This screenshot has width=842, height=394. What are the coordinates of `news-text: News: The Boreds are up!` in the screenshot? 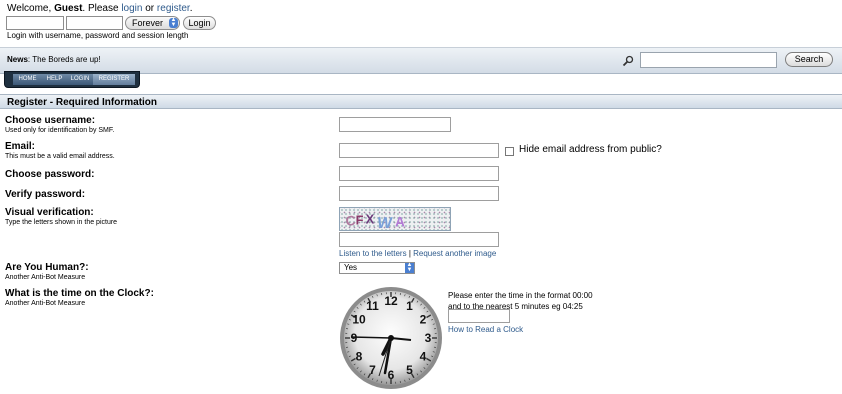 It's located at (54, 59).